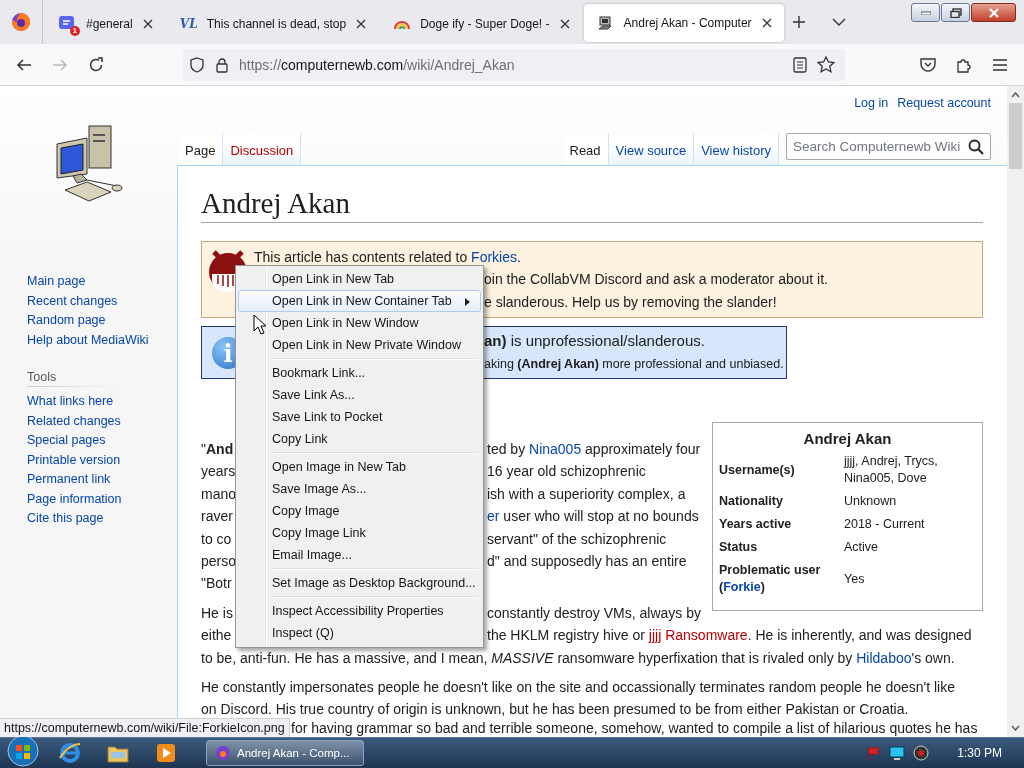 The image size is (1024, 768). I want to click on paragraph-text: ted by Nina005 approximately four, so click(594, 449).